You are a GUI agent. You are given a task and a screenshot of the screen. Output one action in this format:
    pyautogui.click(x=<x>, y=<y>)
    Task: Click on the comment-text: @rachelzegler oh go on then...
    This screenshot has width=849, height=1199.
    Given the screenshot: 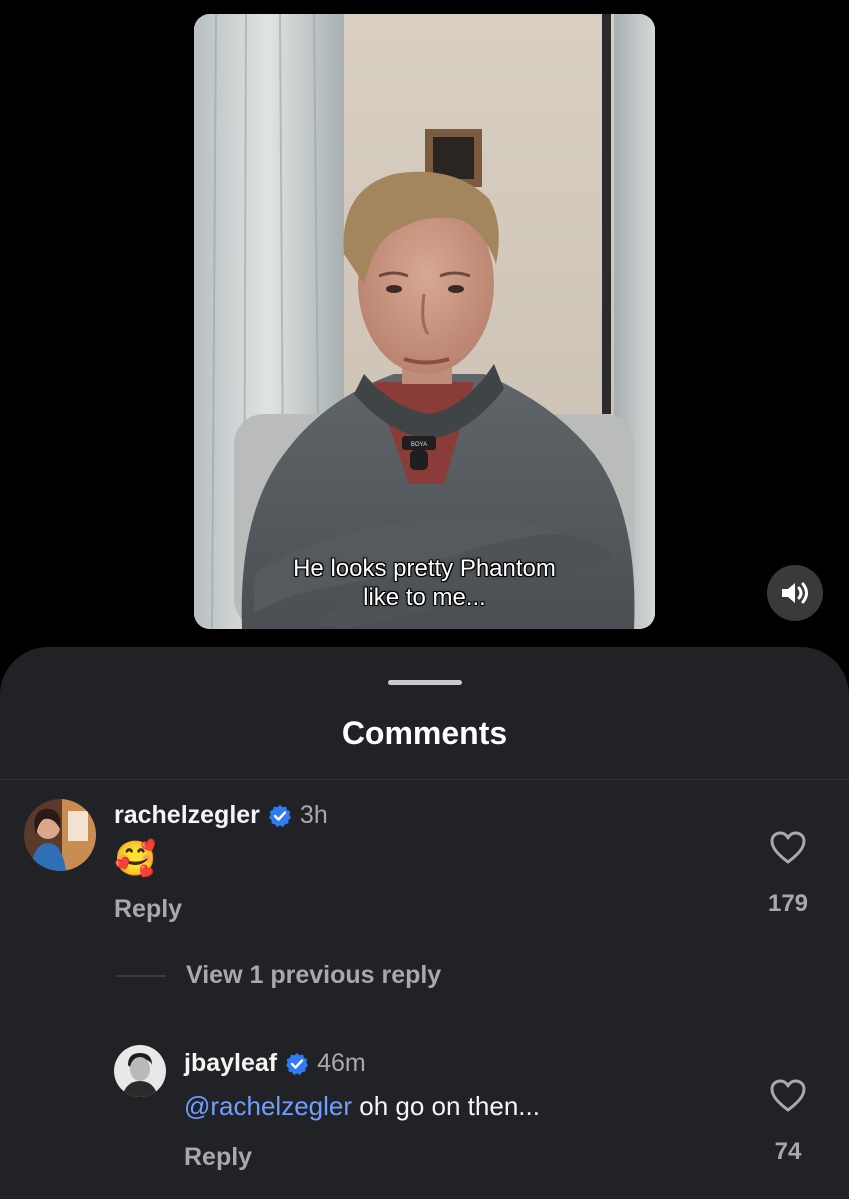 What is the action you would take?
    pyautogui.click(x=362, y=1106)
    